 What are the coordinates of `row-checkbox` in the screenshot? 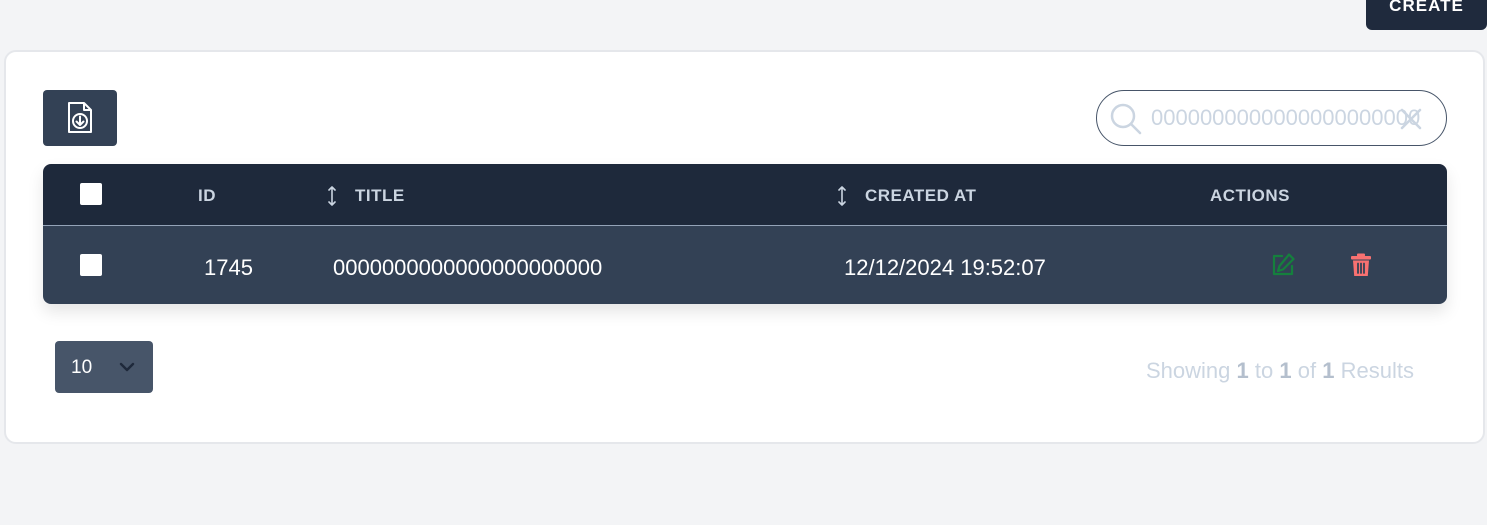 It's located at (91, 265).